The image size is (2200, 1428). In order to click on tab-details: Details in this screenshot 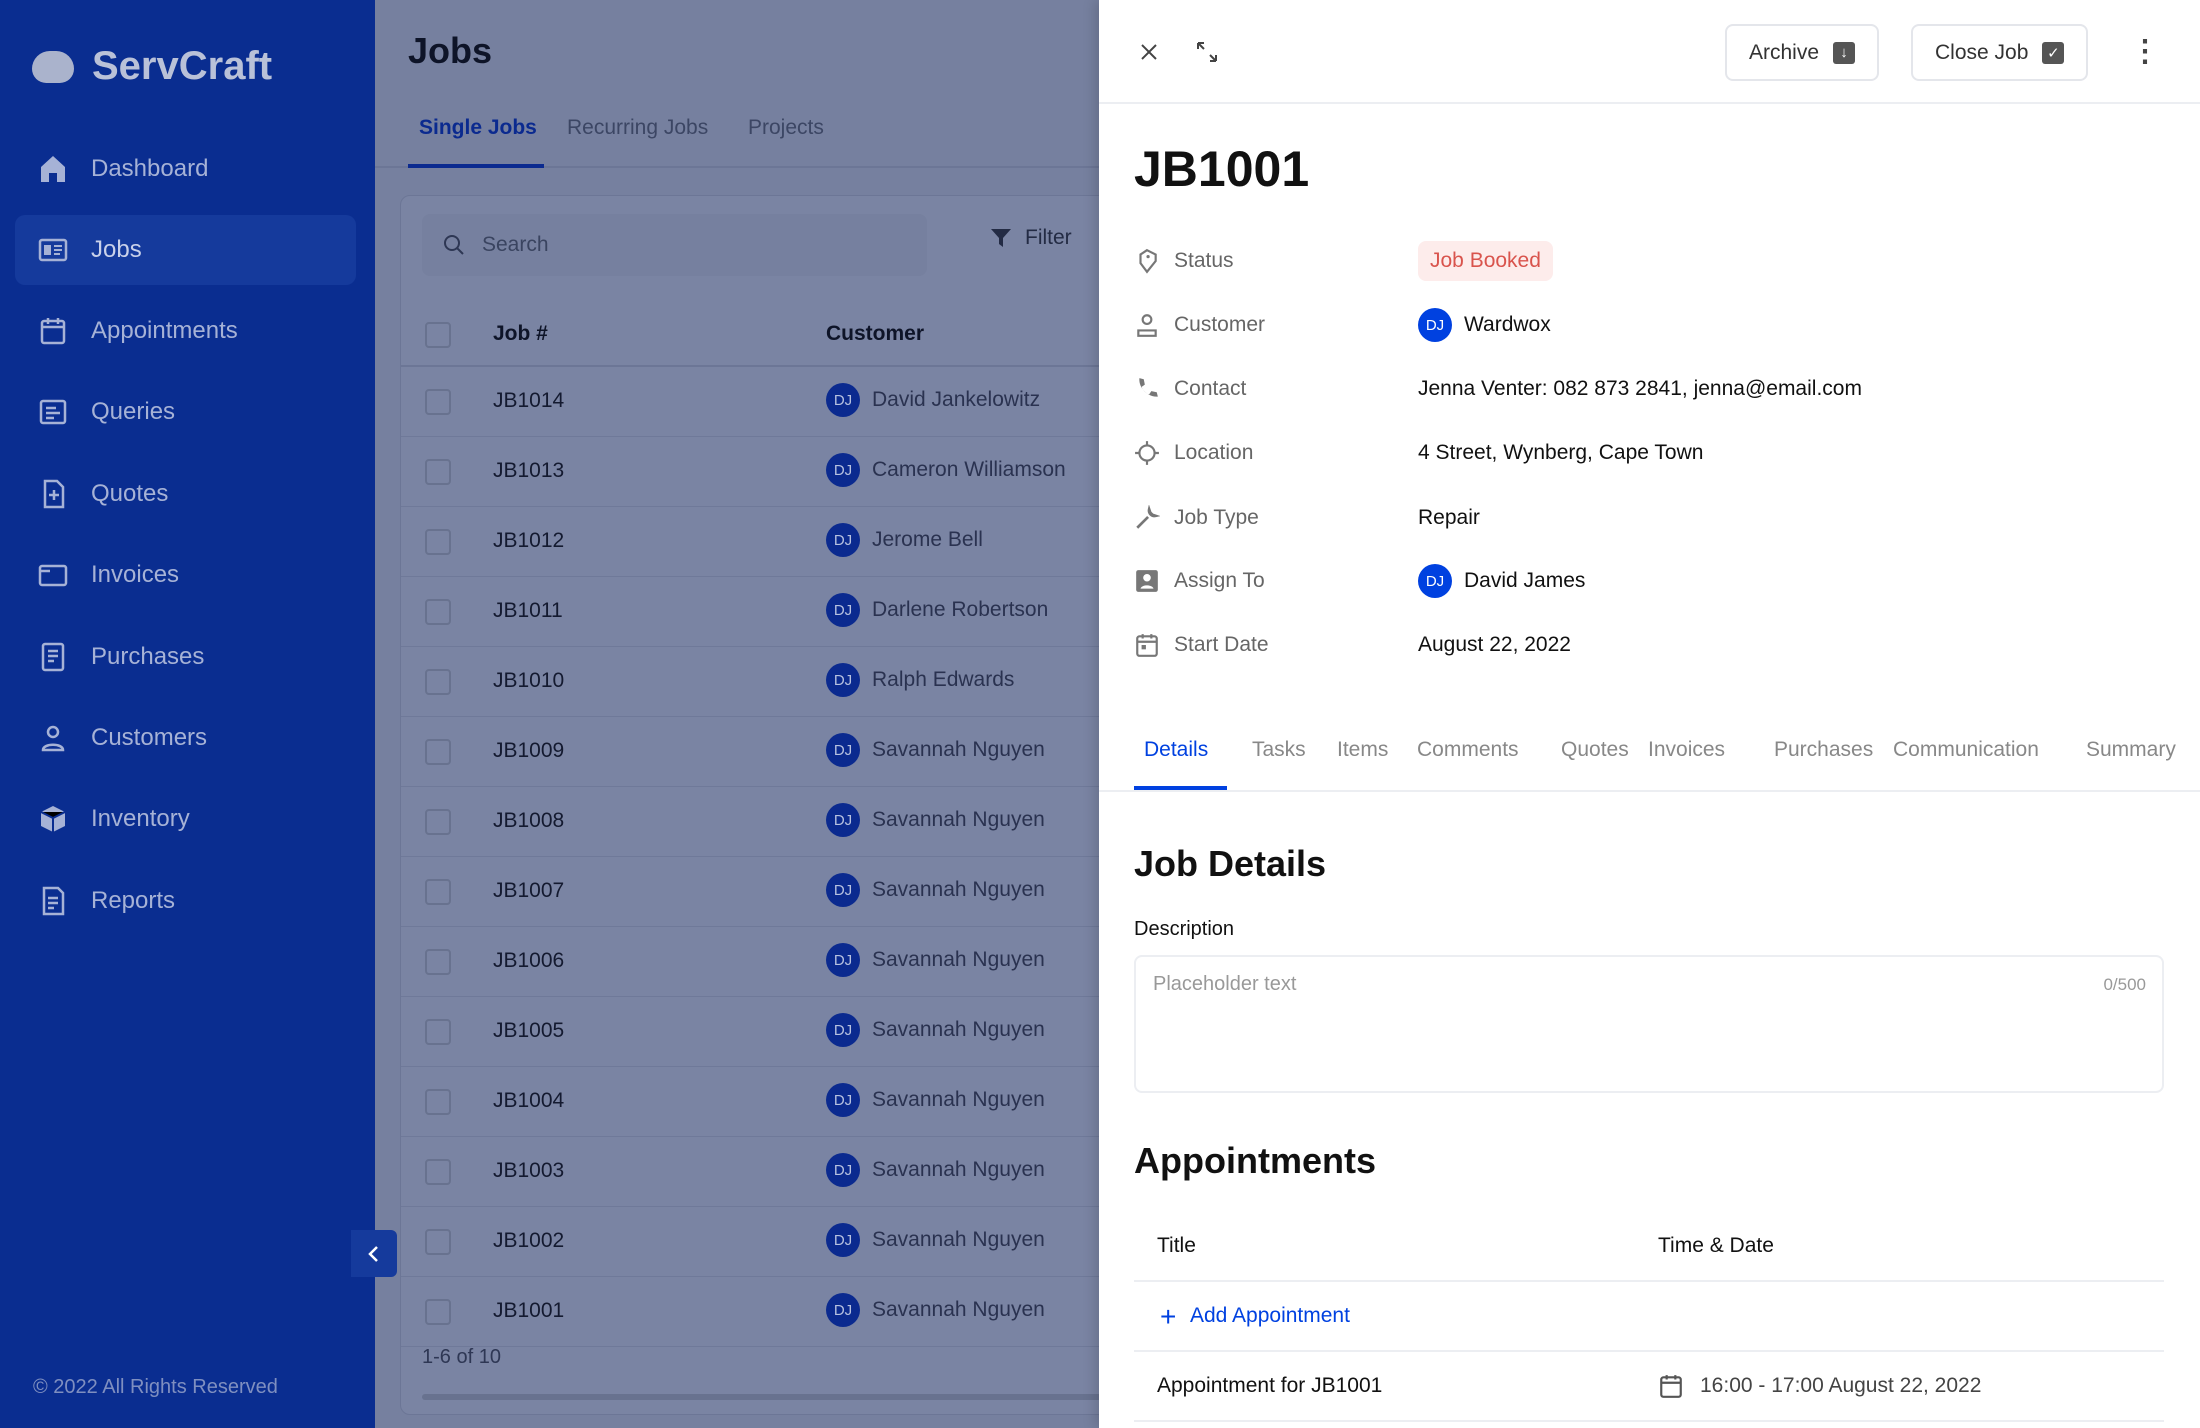, I will do `click(1176, 750)`.